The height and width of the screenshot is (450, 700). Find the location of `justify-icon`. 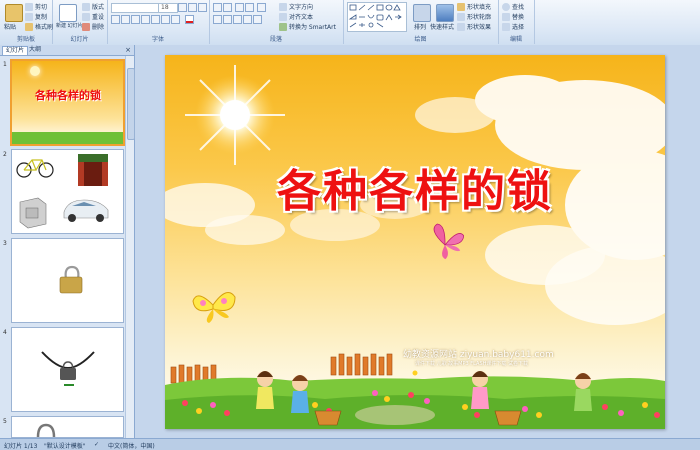

justify-icon is located at coordinates (247, 19).